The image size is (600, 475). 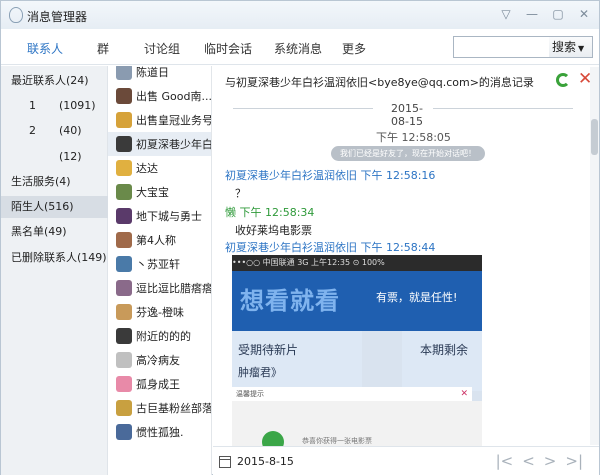 What do you see at coordinates (354, 48) in the screenshot?
I see `tab-more: 更多` at bounding box center [354, 48].